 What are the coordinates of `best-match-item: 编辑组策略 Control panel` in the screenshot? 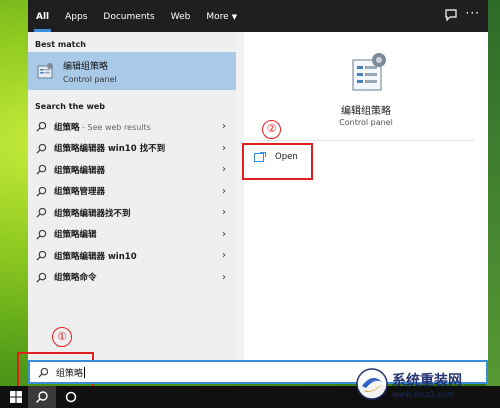 It's located at (132, 71).